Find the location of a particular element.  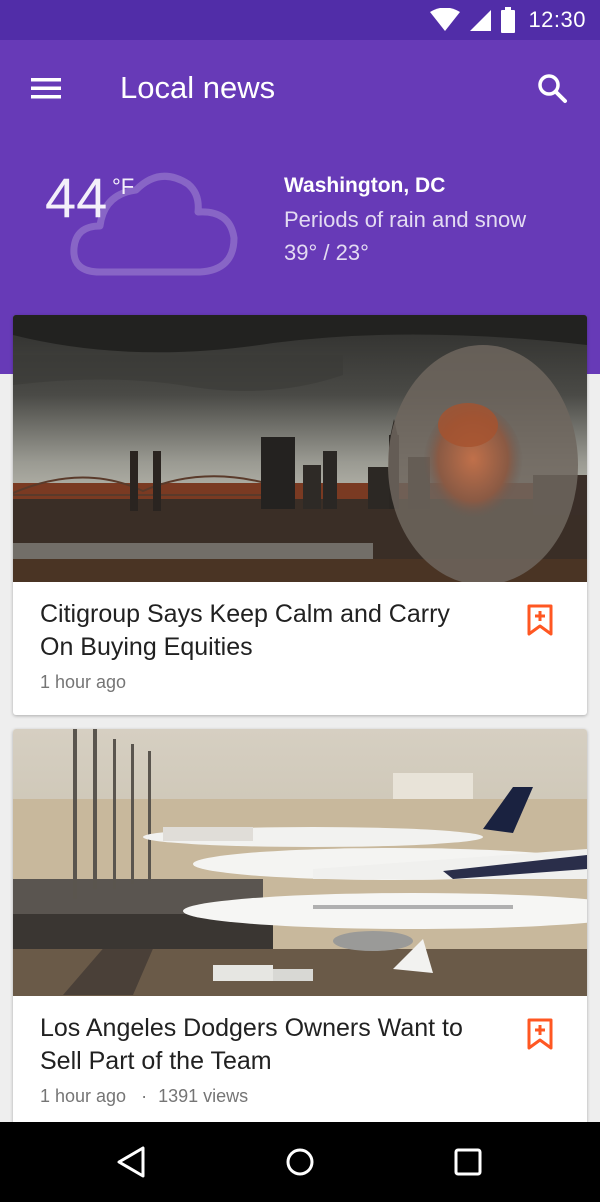

status-bar: 12:30 is located at coordinates (300, 20).